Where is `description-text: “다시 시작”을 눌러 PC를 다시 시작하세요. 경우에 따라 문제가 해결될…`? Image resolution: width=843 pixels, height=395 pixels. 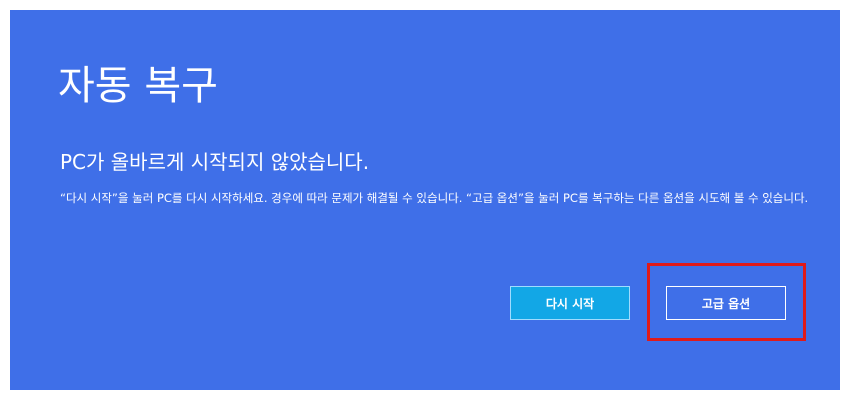 description-text: “다시 시작”을 눌러 PC를 다시 시작하세요. 경우에 따라 문제가 해결될… is located at coordinates (434, 198).